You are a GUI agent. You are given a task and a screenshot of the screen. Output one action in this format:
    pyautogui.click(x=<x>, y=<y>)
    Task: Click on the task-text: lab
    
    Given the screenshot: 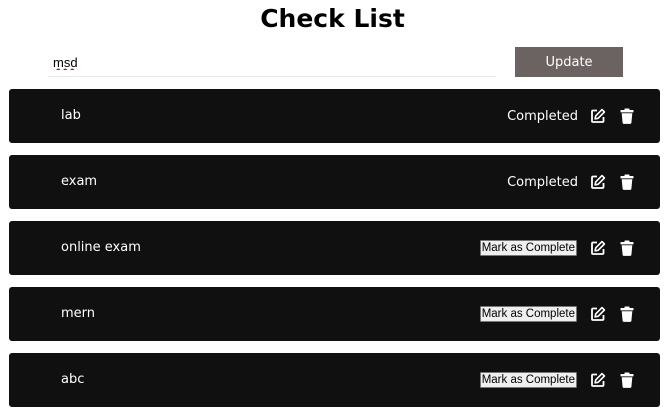 What is the action you would take?
    pyautogui.click(x=71, y=115)
    